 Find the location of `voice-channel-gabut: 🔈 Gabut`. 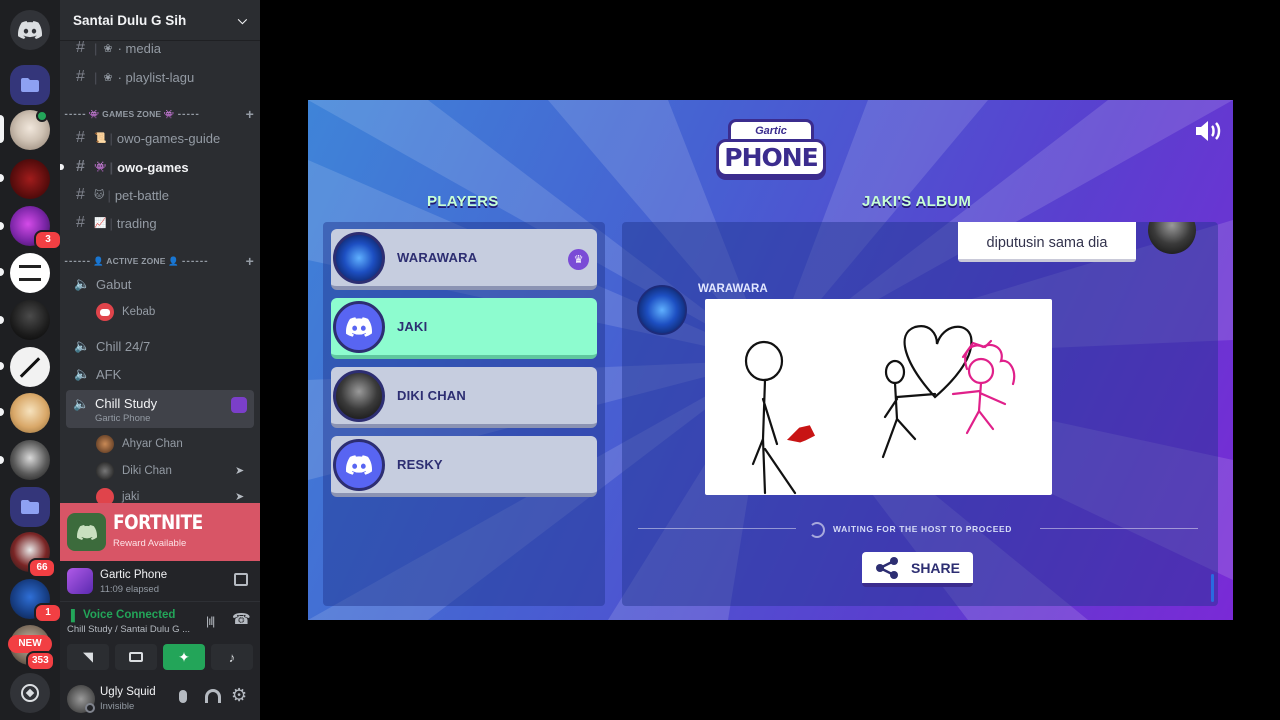

voice-channel-gabut: 🔈 Gabut is located at coordinates (161, 284).